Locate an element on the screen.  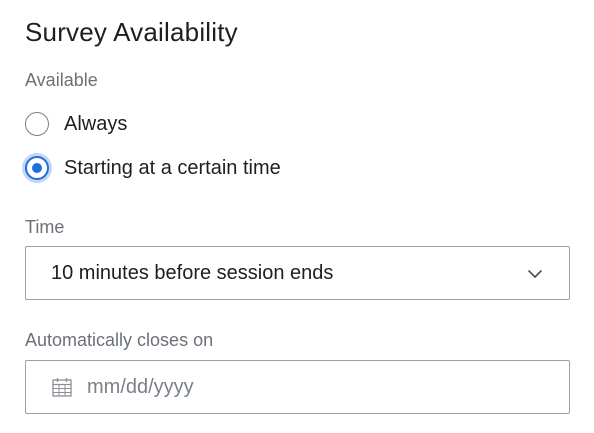
radio-starting-at-time-label: Starting at a certain time is located at coordinates (172, 168).